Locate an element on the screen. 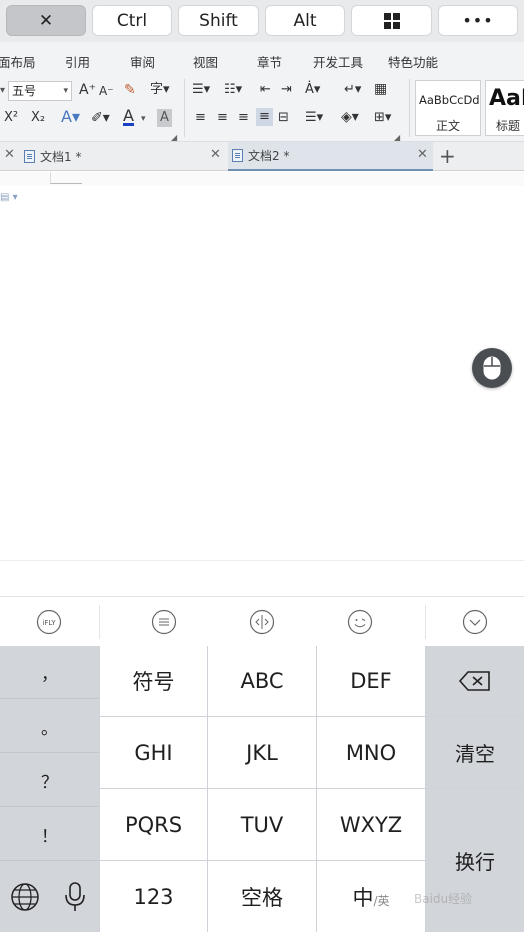 The height and width of the screenshot is (932, 524). menu-section: 章节 is located at coordinates (269, 61).